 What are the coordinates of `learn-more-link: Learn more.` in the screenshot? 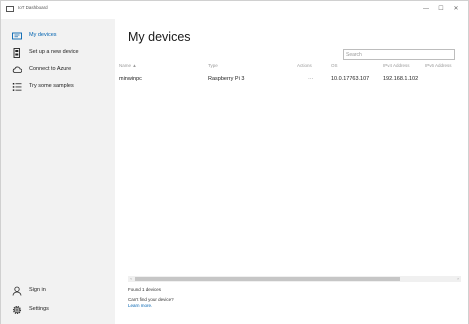 It's located at (140, 305).